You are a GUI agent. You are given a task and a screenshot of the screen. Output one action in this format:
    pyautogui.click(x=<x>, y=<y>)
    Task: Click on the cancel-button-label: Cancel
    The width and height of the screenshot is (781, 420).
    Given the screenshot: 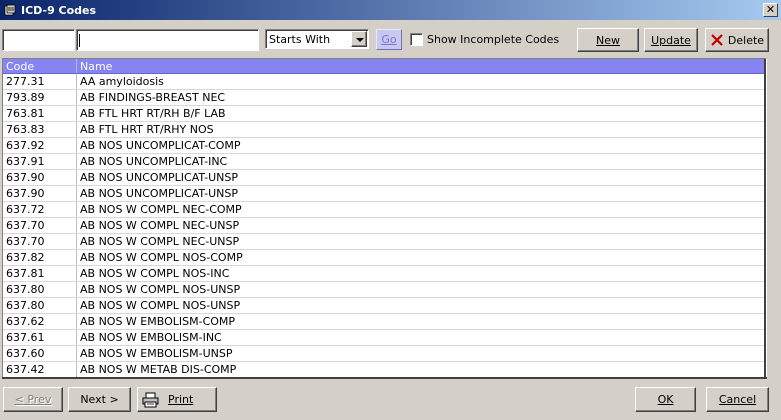 What is the action you would take?
    pyautogui.click(x=737, y=399)
    